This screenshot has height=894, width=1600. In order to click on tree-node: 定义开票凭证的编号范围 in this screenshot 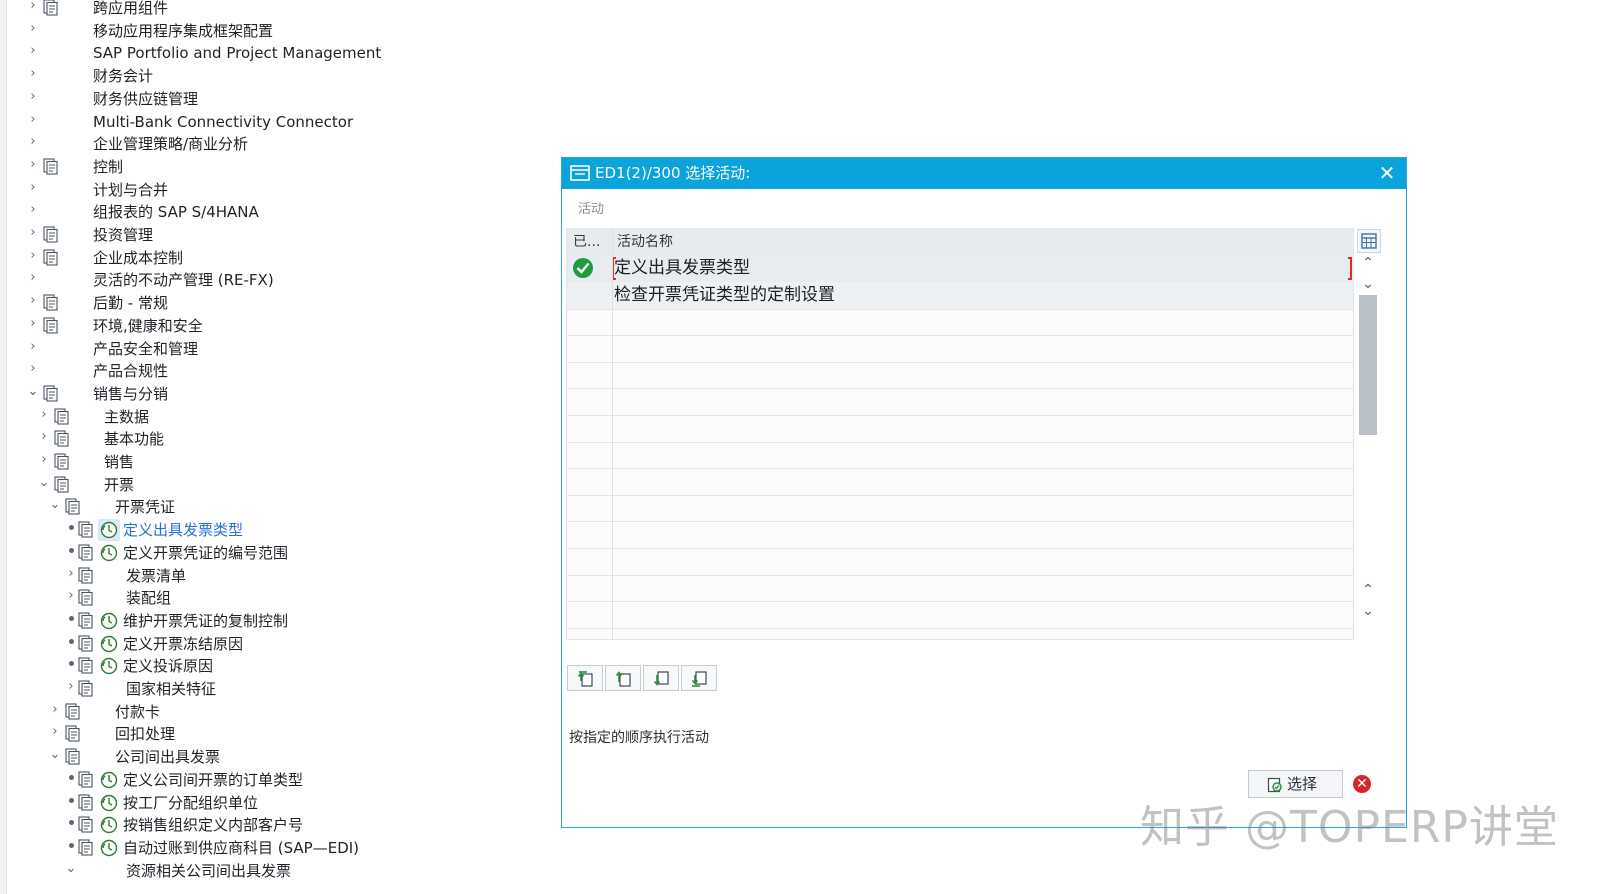, I will do `click(270, 553)`.